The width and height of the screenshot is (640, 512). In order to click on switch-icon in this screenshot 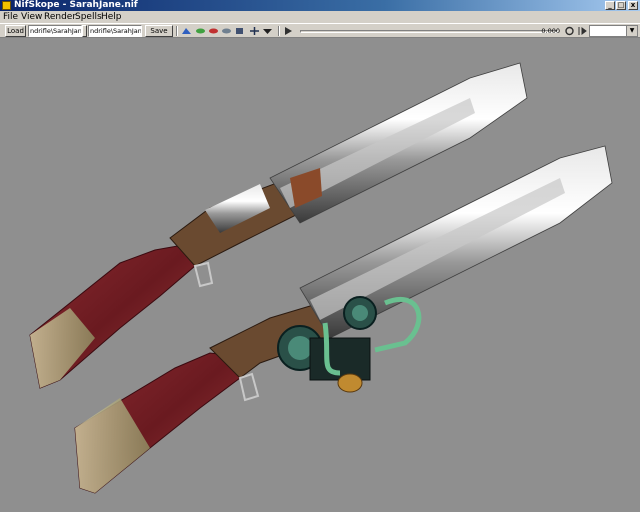, I will do `click(582, 31)`.